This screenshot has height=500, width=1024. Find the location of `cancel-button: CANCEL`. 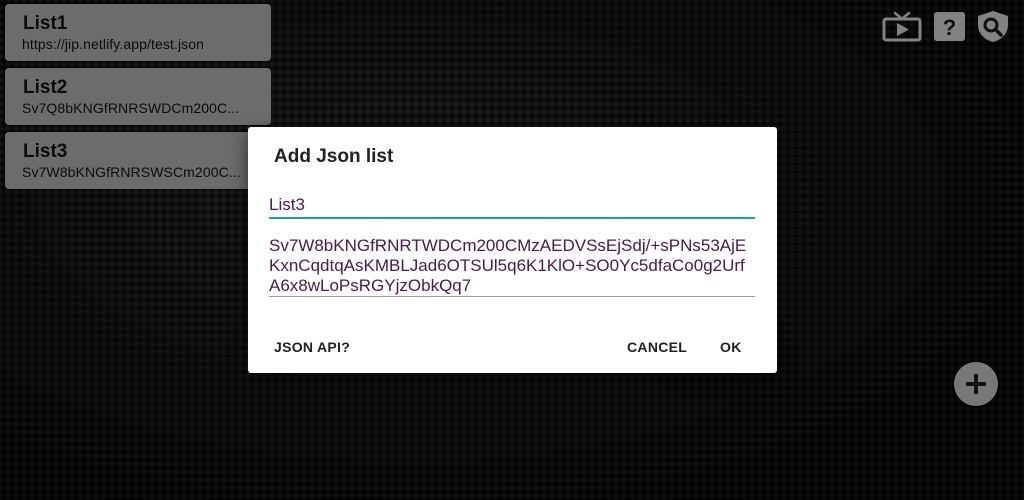

cancel-button: CANCEL is located at coordinates (657, 347).